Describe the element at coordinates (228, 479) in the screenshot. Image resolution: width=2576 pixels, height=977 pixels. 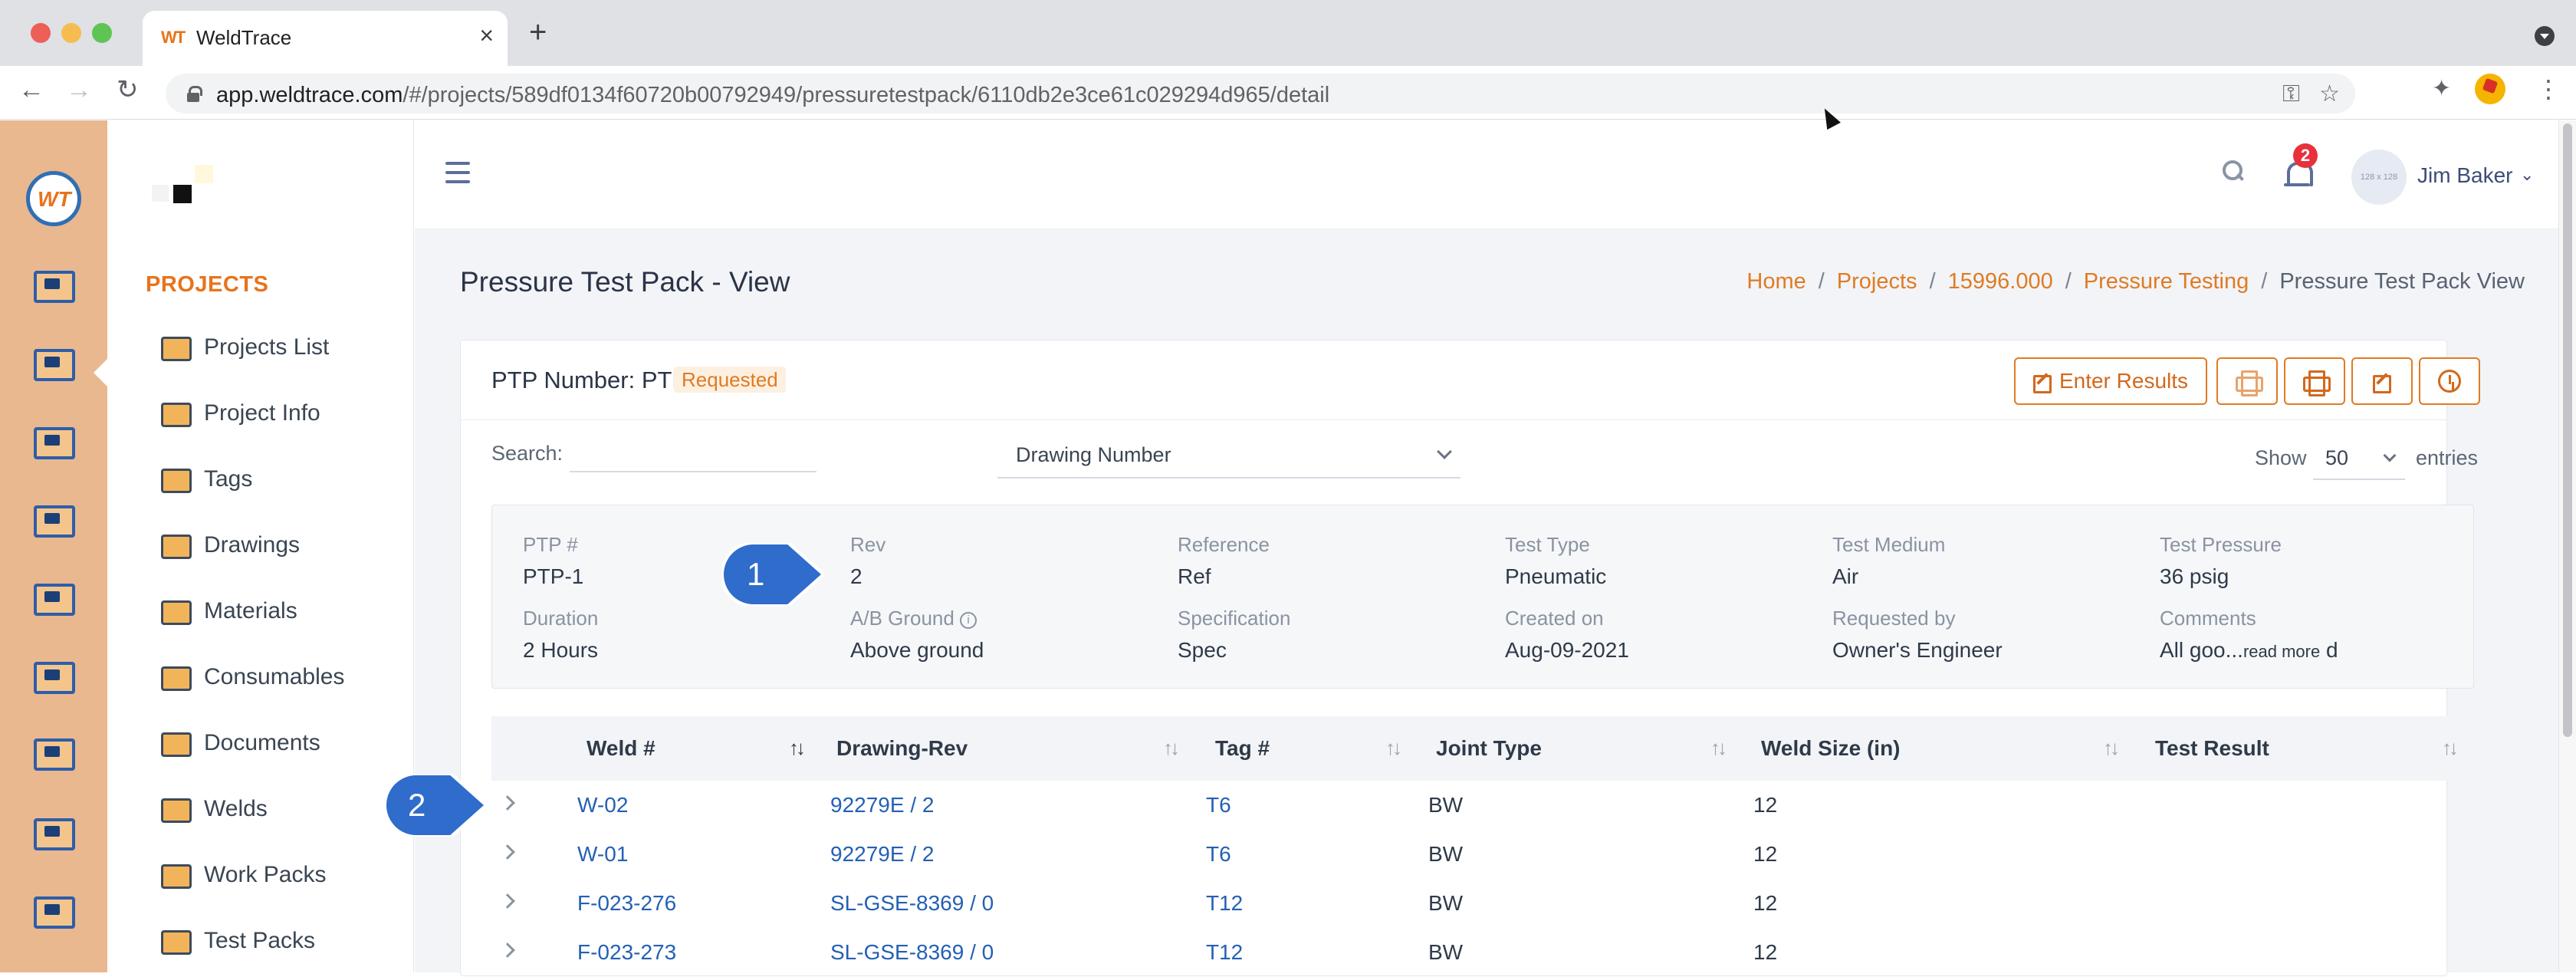
I see `sidebar-item-label: Tags` at that location.